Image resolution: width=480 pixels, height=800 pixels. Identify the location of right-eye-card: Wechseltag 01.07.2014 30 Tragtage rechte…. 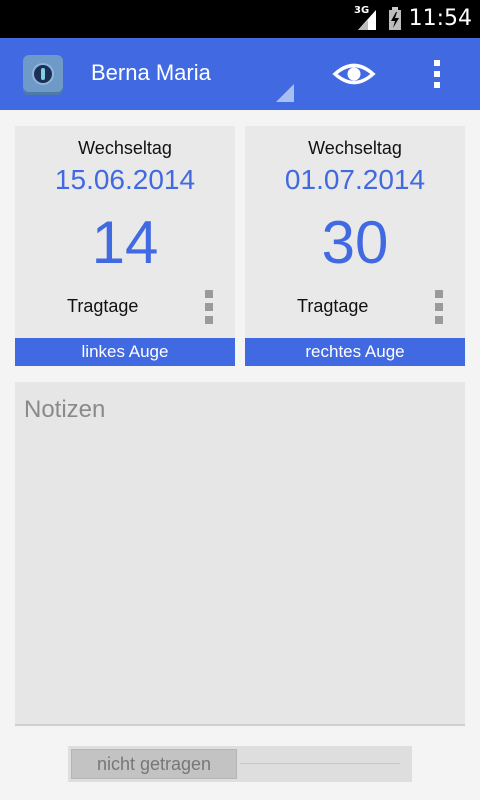
(355, 246).